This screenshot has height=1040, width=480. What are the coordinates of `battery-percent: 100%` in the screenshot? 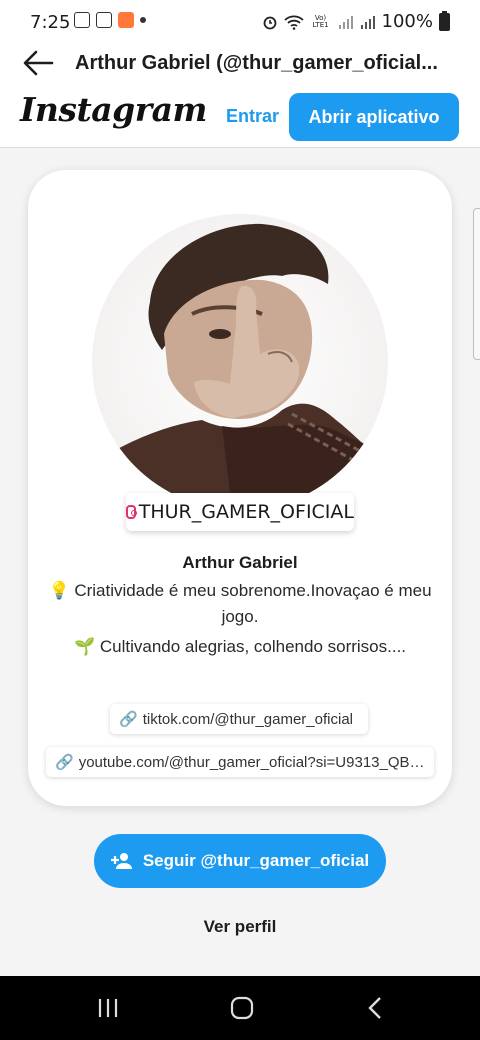 It's located at (407, 21).